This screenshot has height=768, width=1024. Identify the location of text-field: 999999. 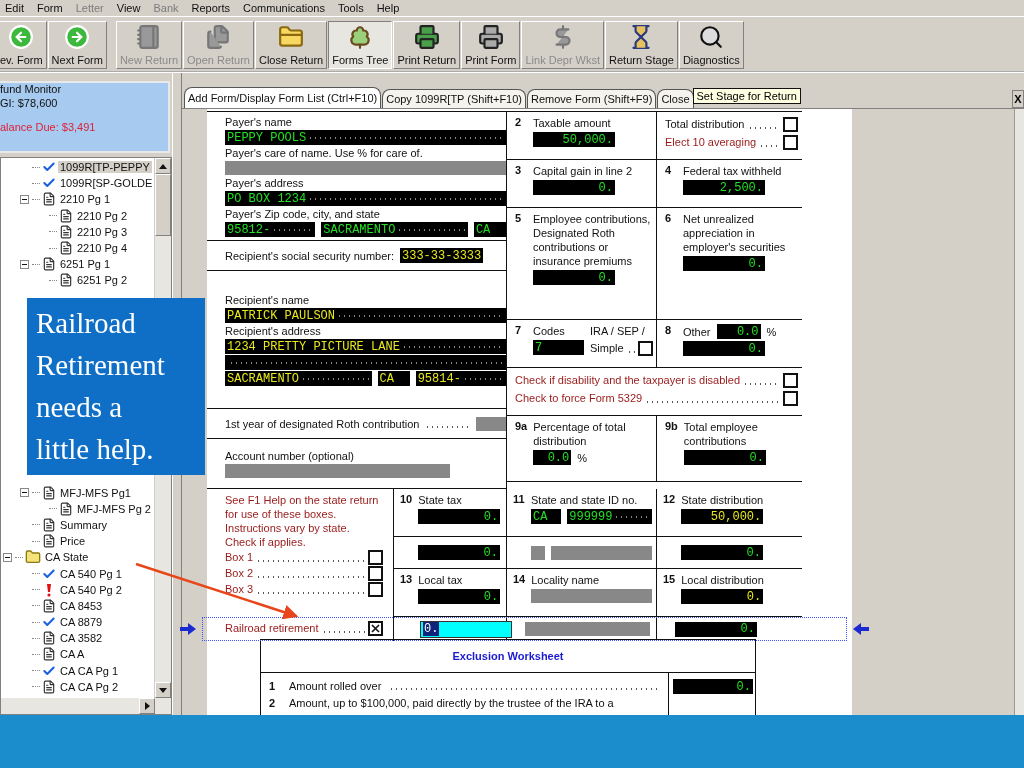
(609, 516).